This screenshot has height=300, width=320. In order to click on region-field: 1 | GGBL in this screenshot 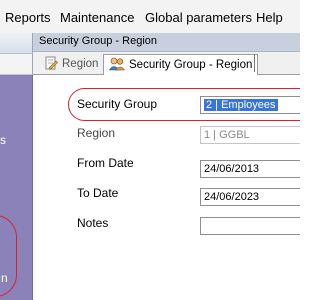, I will do `click(250, 135)`.